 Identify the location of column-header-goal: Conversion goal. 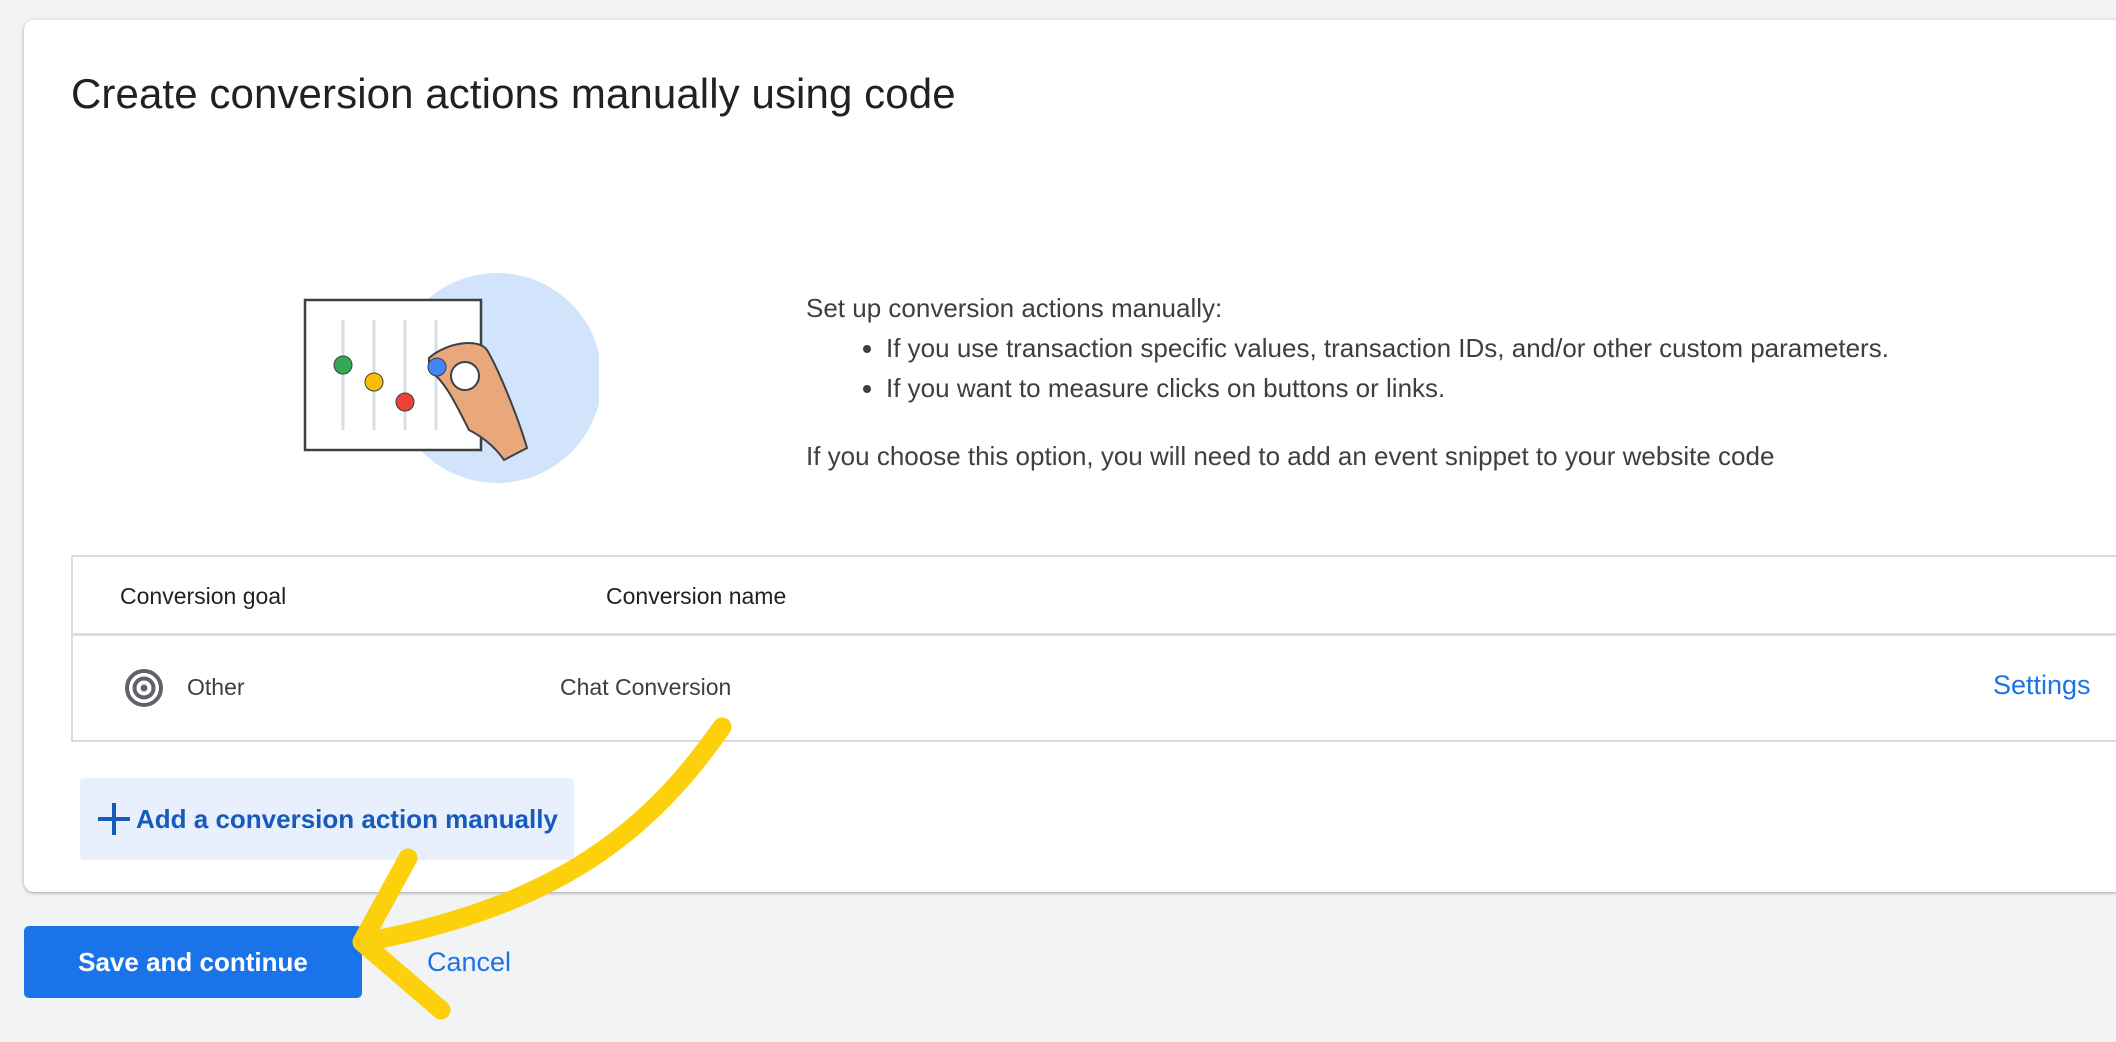
(203, 596).